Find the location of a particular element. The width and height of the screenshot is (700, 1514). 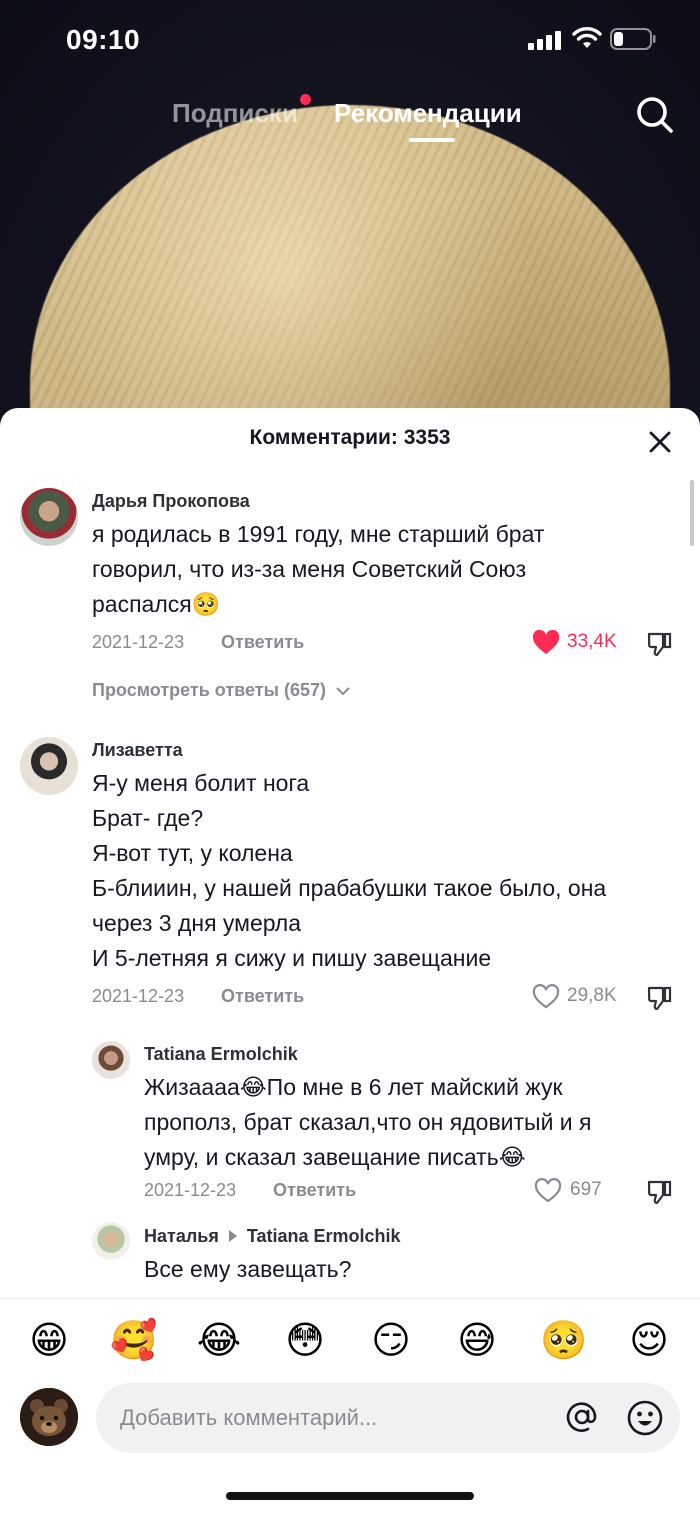

like-count: 697 is located at coordinates (586, 1189).